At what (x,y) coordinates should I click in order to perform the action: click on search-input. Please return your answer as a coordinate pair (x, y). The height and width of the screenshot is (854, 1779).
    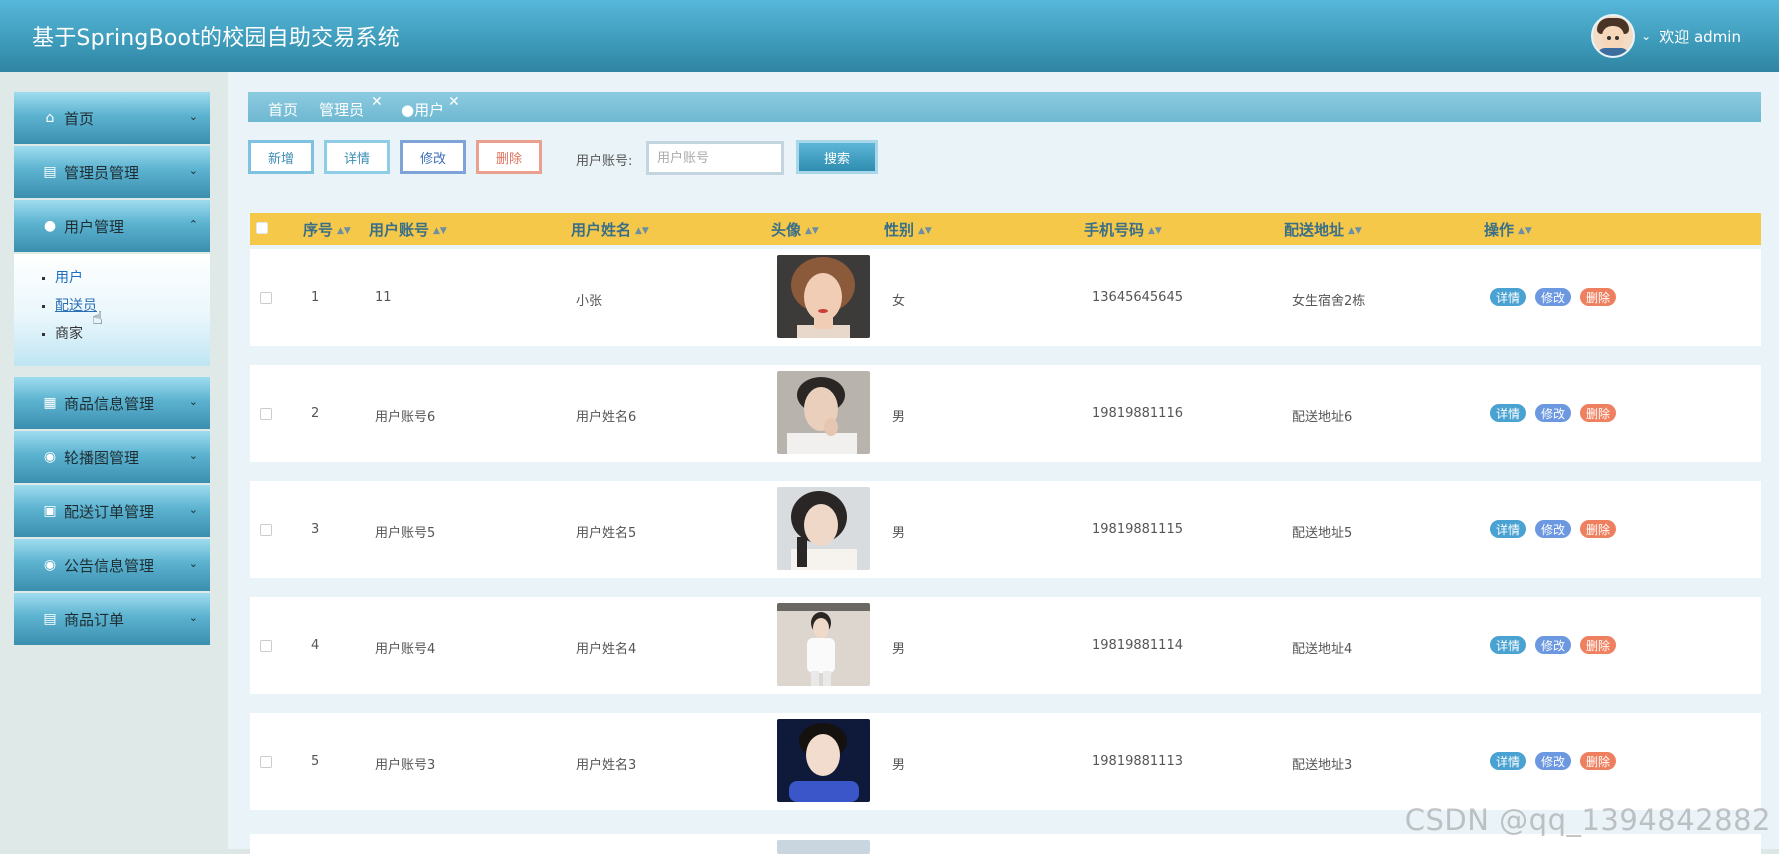
    Looking at the image, I should click on (715, 158).